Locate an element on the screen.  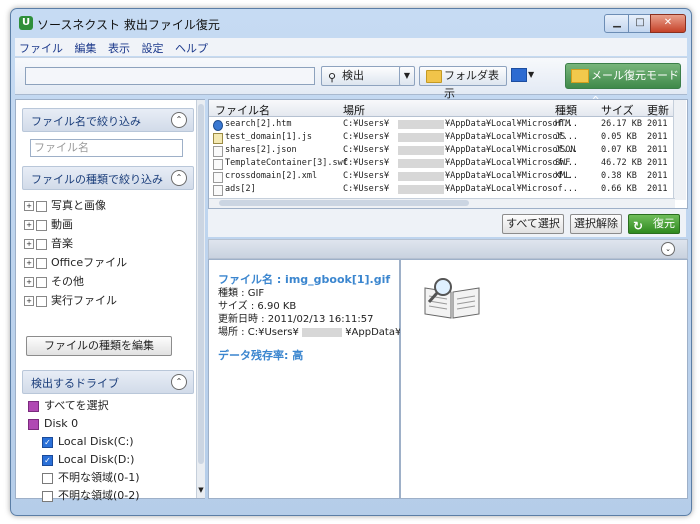
menu-settings: 設定 is located at coordinates (153, 48).